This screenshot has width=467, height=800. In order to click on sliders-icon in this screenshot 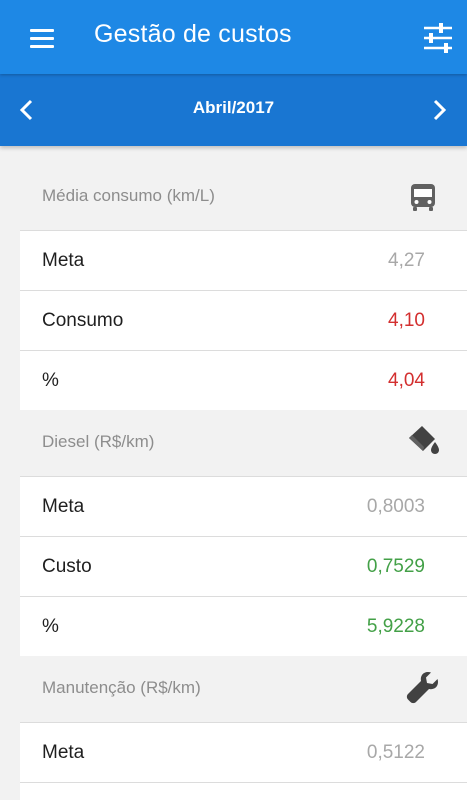, I will do `click(438, 38)`.